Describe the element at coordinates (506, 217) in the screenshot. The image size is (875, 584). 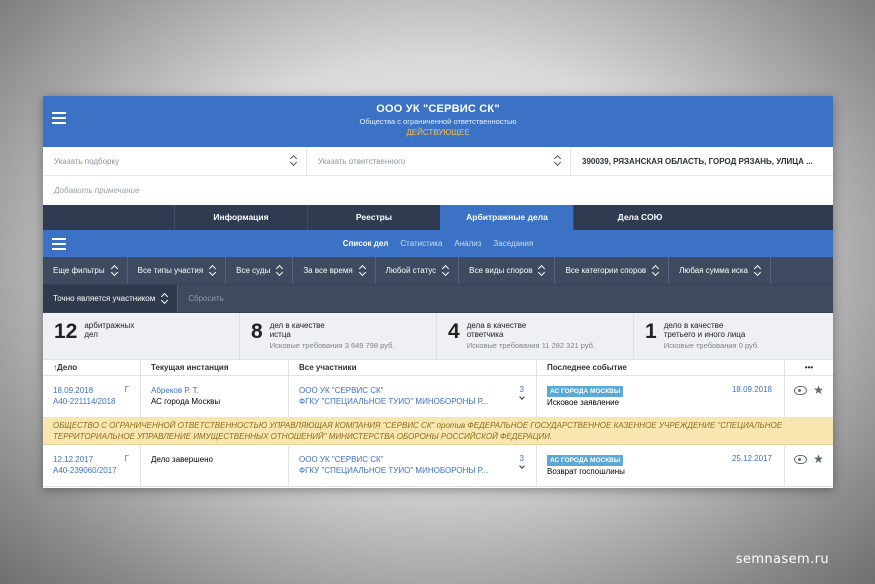
I see `tab-arbitration-cases: Арбитражные дела` at that location.